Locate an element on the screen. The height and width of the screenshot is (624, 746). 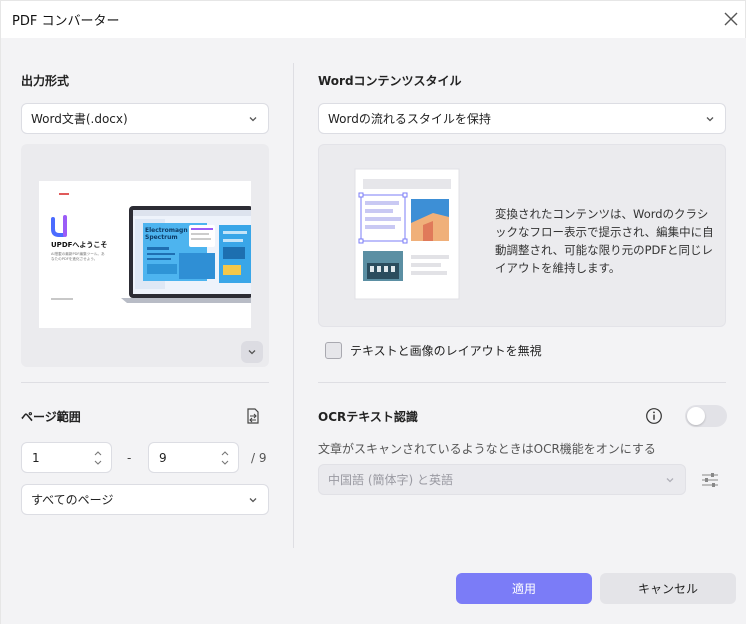
svg-text: Electromagn is located at coordinates (166, 230).